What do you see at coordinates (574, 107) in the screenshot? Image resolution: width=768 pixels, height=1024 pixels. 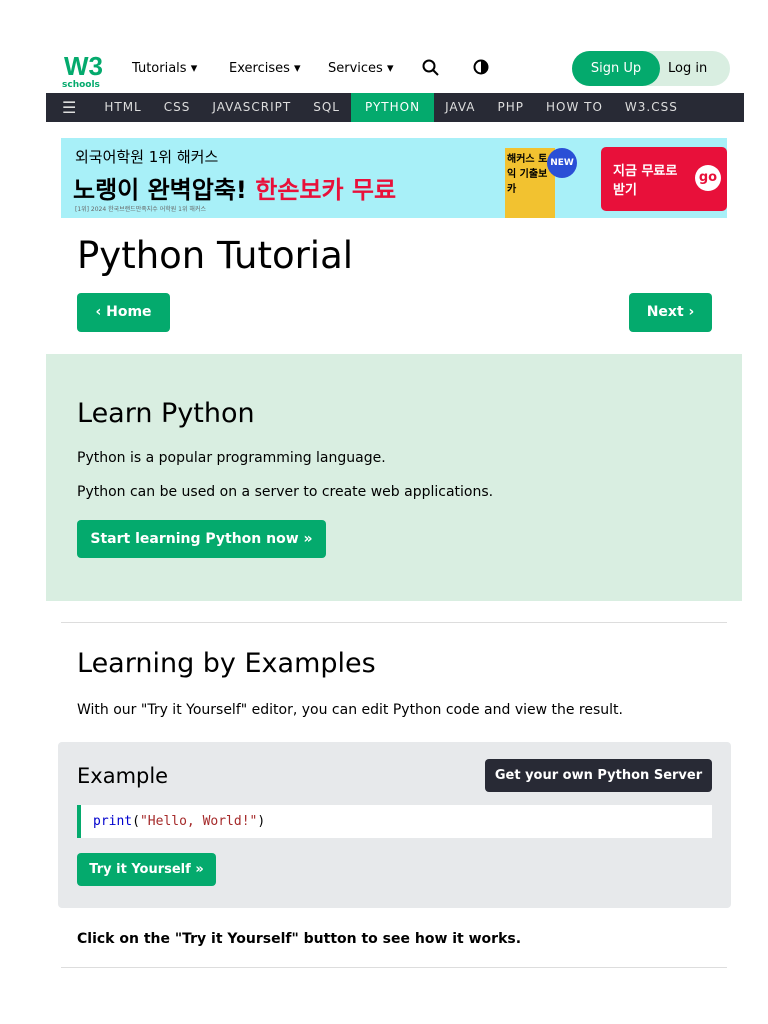 I see `nav-howto: HOW TO` at bounding box center [574, 107].